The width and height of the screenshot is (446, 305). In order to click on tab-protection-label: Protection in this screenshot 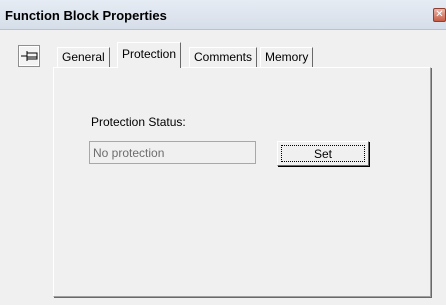, I will do `click(149, 54)`.